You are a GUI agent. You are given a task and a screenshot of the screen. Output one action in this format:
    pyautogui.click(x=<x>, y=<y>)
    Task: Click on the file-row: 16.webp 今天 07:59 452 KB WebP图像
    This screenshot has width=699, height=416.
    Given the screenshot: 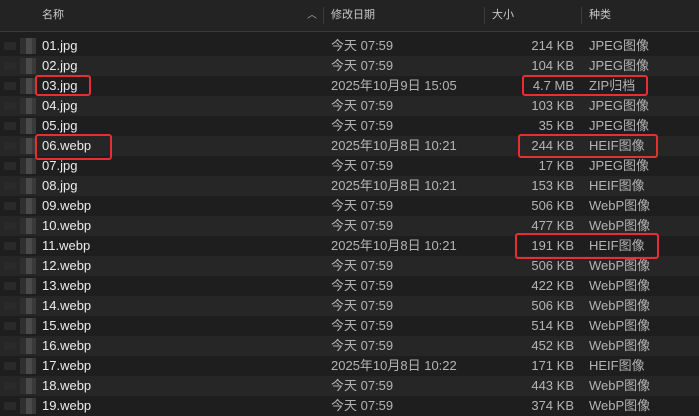 What is the action you would take?
    pyautogui.click(x=349, y=346)
    